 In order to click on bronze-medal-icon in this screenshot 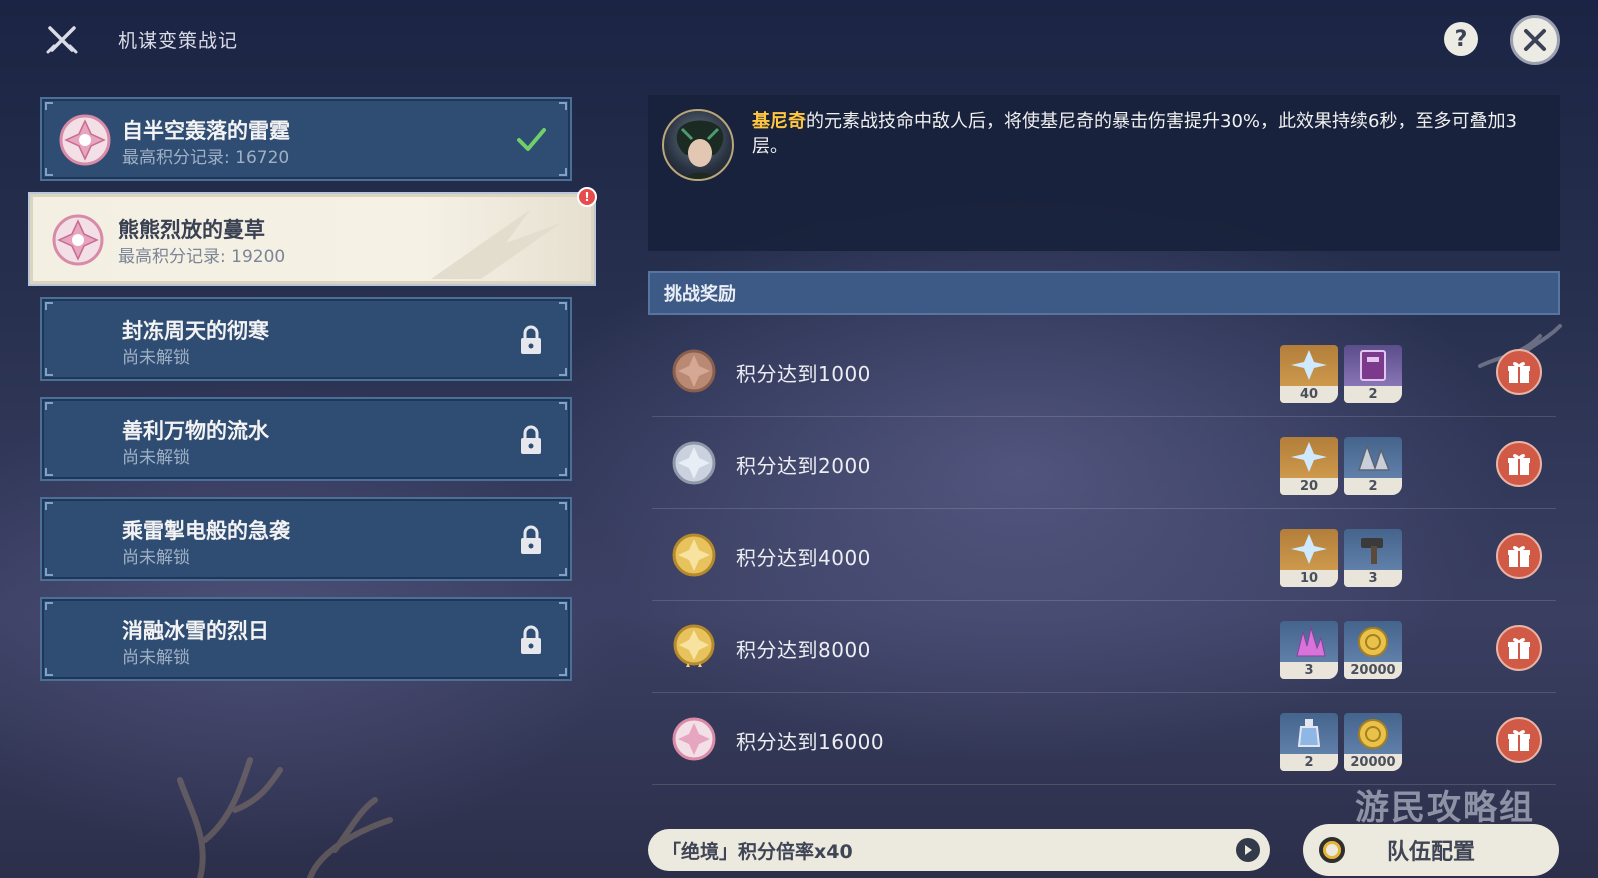, I will do `click(694, 371)`.